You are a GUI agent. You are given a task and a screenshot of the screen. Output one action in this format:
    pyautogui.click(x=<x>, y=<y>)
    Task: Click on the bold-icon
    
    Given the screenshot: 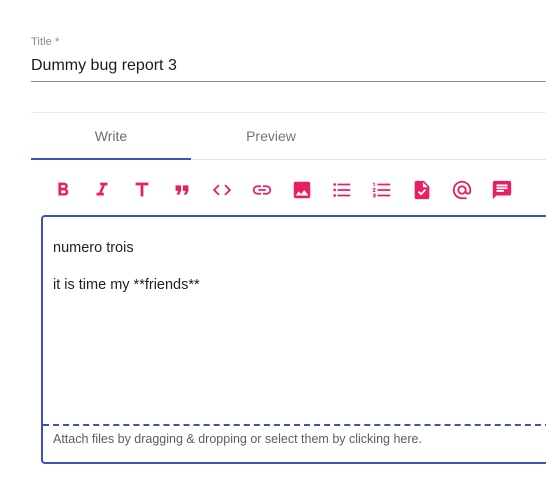 What is the action you would take?
    pyautogui.click(x=63, y=189)
    